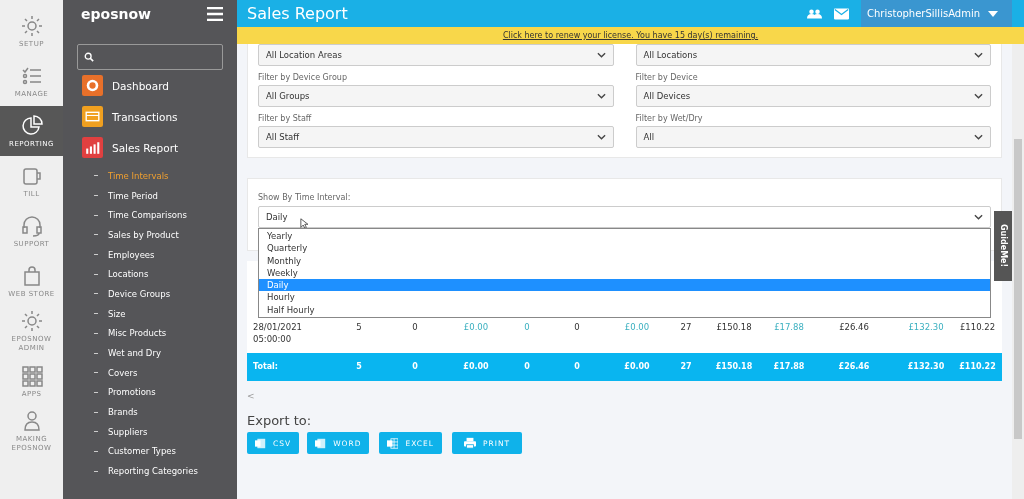 This screenshot has width=1024, height=499. What do you see at coordinates (137, 333) in the screenshot?
I see `submenu-item: Misc Products` at bounding box center [137, 333].